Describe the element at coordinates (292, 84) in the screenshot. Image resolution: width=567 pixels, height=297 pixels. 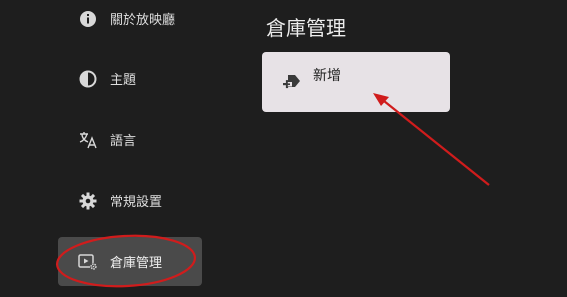
I see `add-label-icon` at that location.